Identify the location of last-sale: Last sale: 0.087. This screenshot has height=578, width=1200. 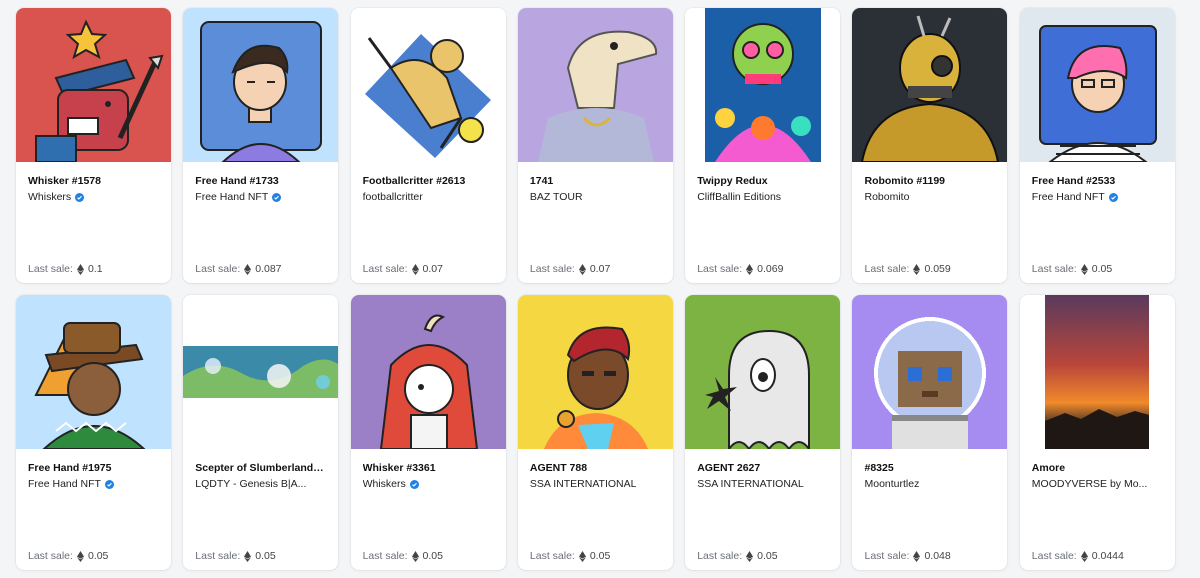
(238, 269).